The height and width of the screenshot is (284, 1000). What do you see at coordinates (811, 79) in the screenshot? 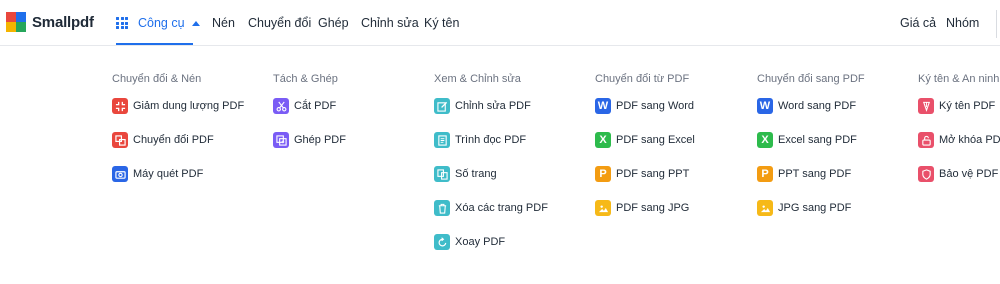
I see `column-title: Chuyển đổi sang PDF` at bounding box center [811, 79].